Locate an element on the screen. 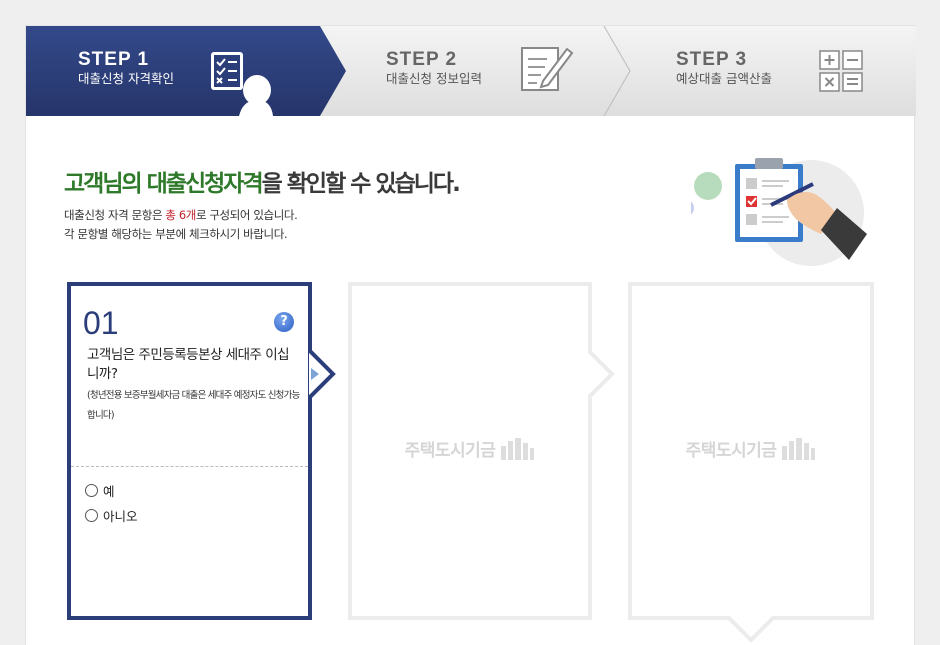  placeholder-card-3: 주택도시기금 is located at coordinates (751, 462).